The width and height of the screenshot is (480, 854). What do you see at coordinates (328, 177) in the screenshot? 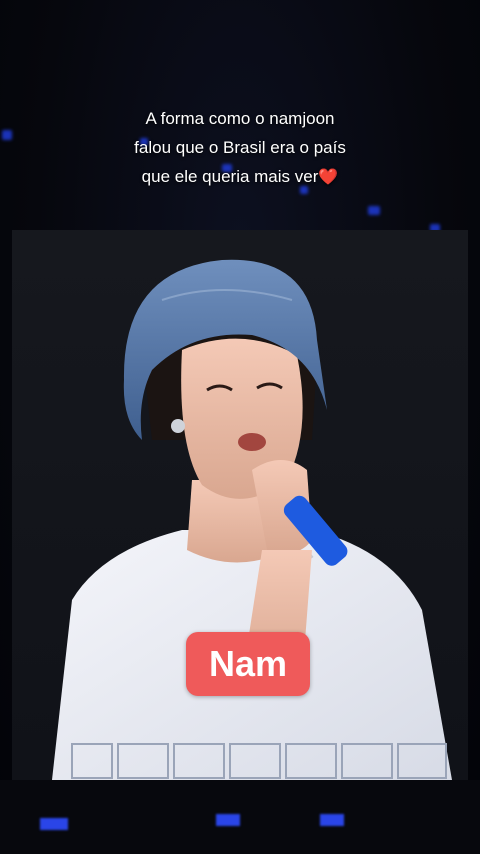
I see `heart-emoji-icon: ❤️` at bounding box center [328, 177].